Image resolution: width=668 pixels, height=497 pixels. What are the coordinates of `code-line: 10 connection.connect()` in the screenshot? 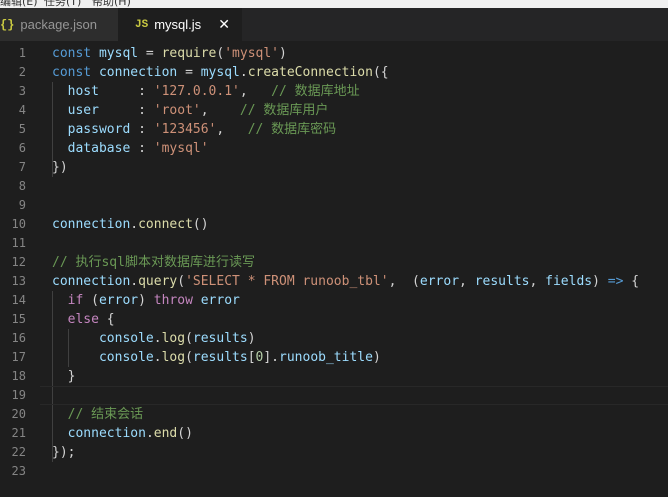 It's located at (334, 224).